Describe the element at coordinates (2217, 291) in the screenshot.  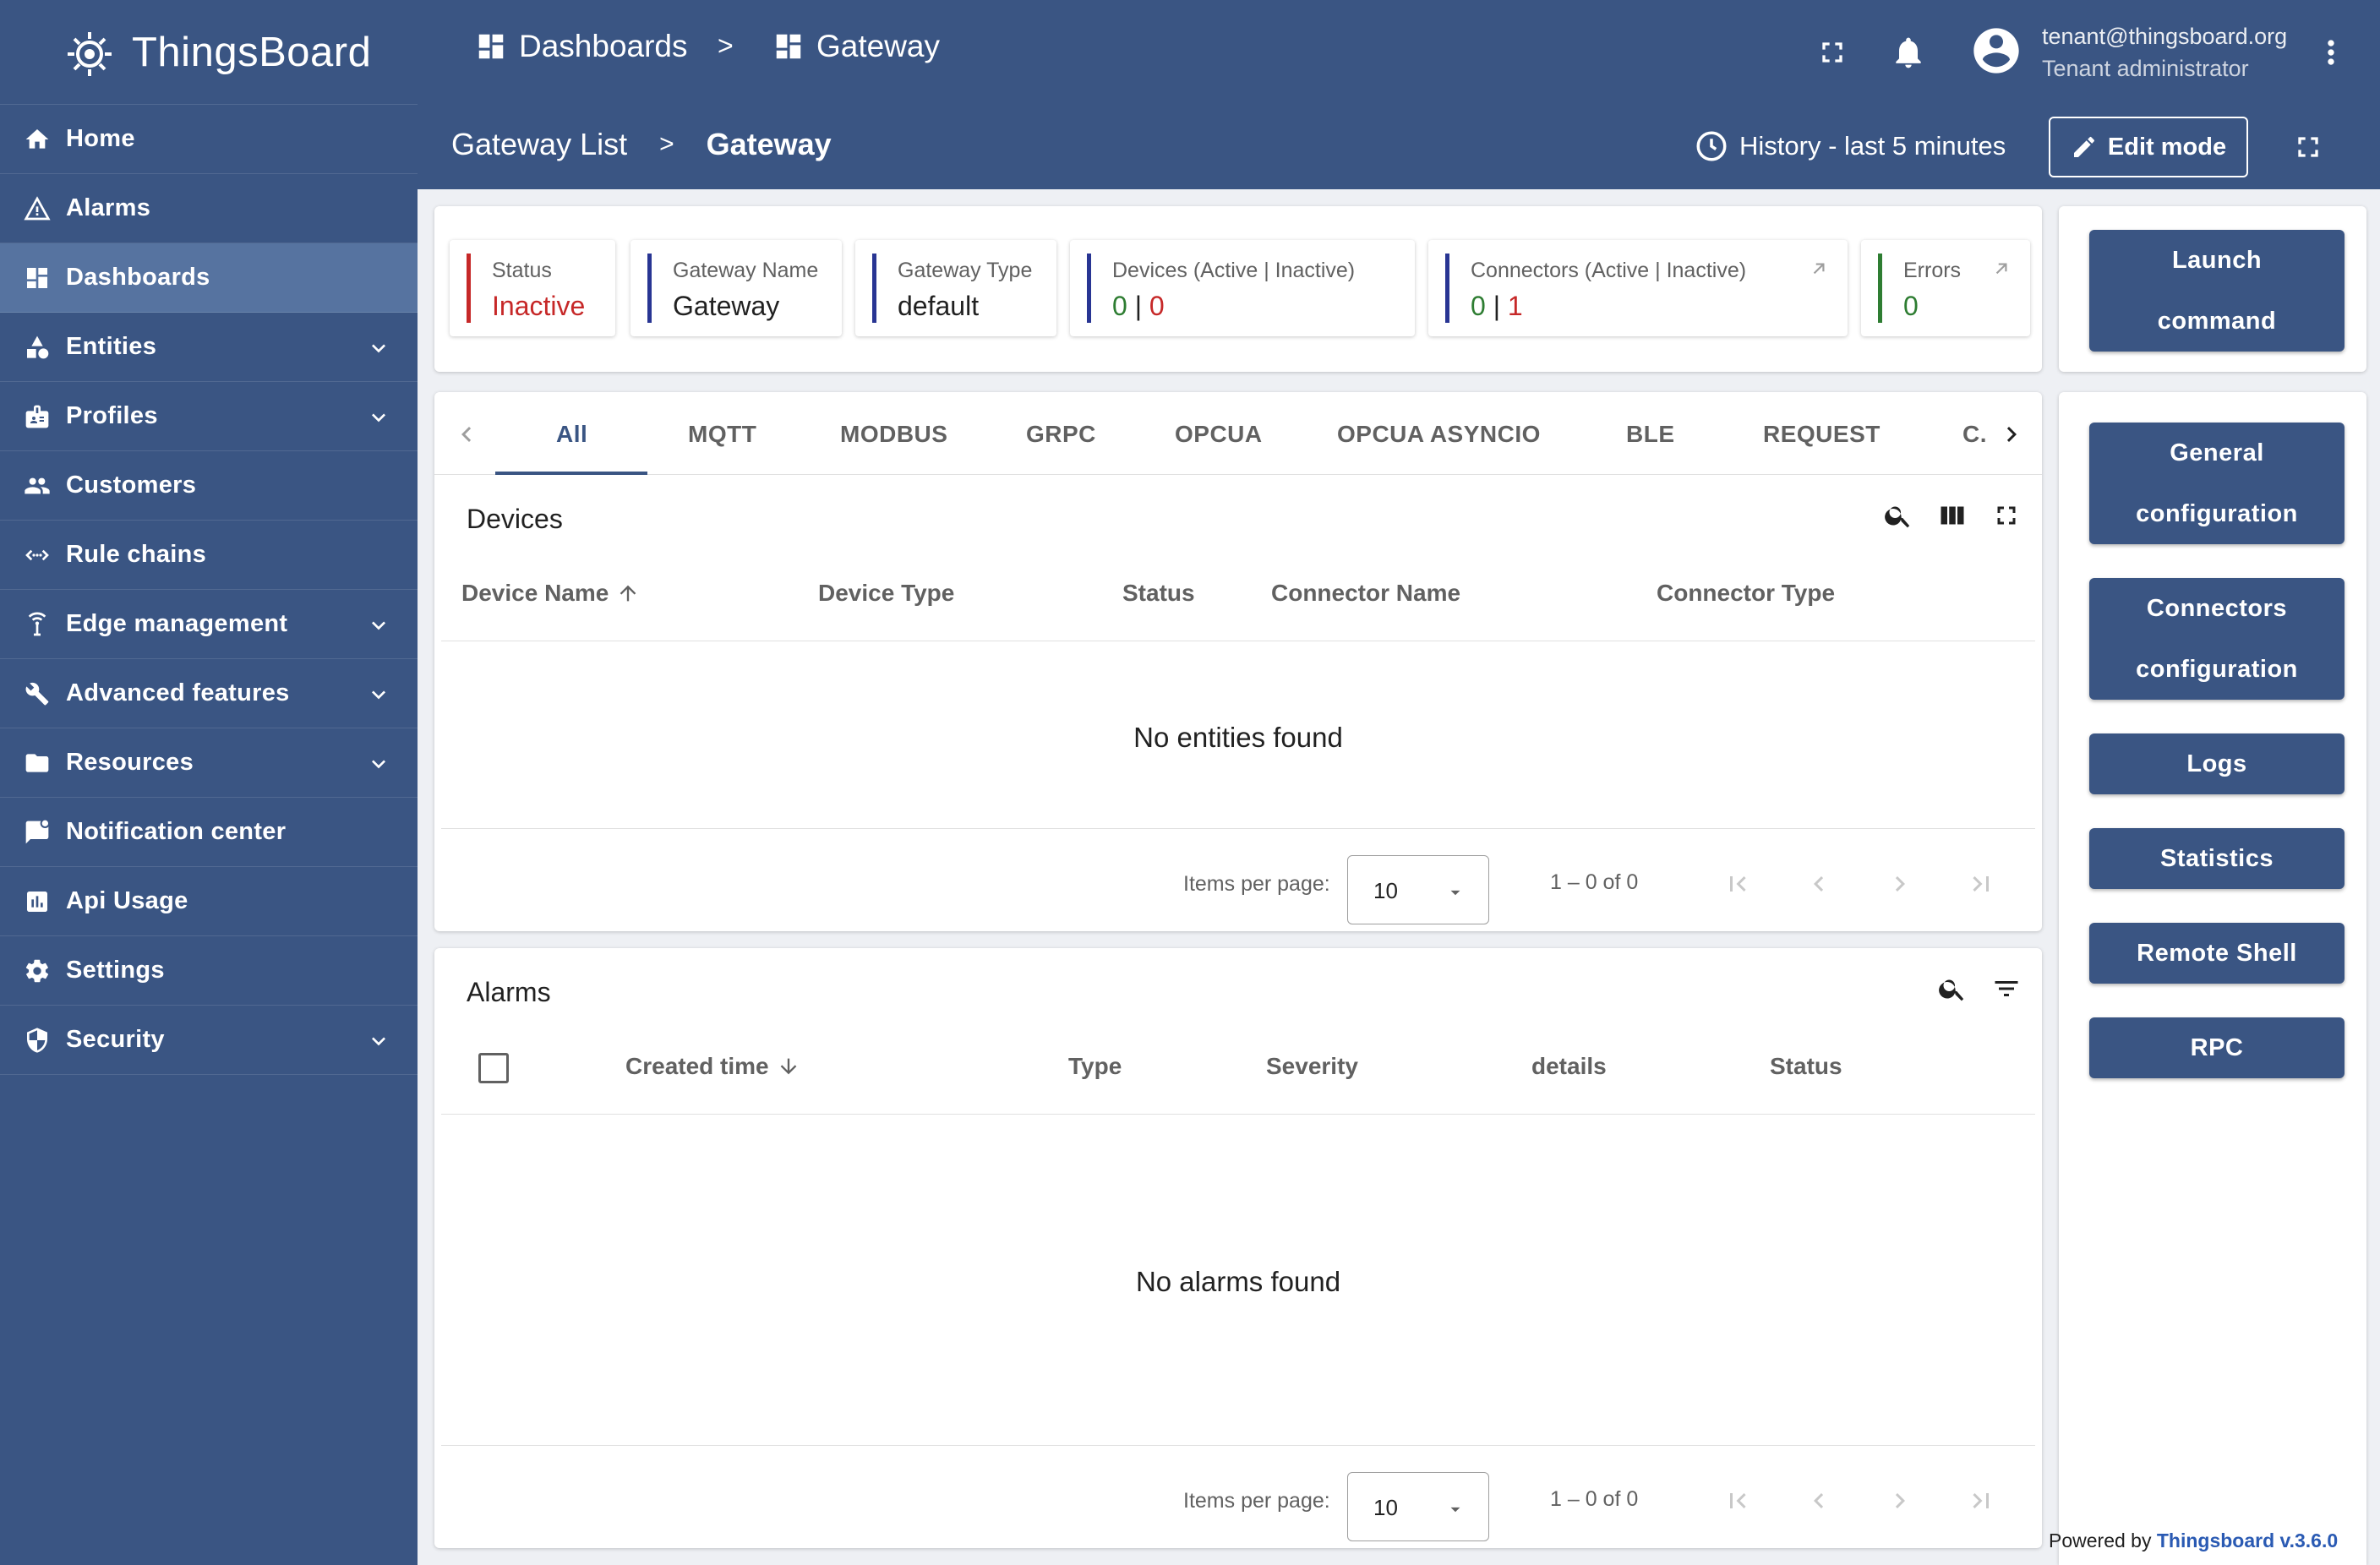
I see `launch-command-button: Launch command` at that location.